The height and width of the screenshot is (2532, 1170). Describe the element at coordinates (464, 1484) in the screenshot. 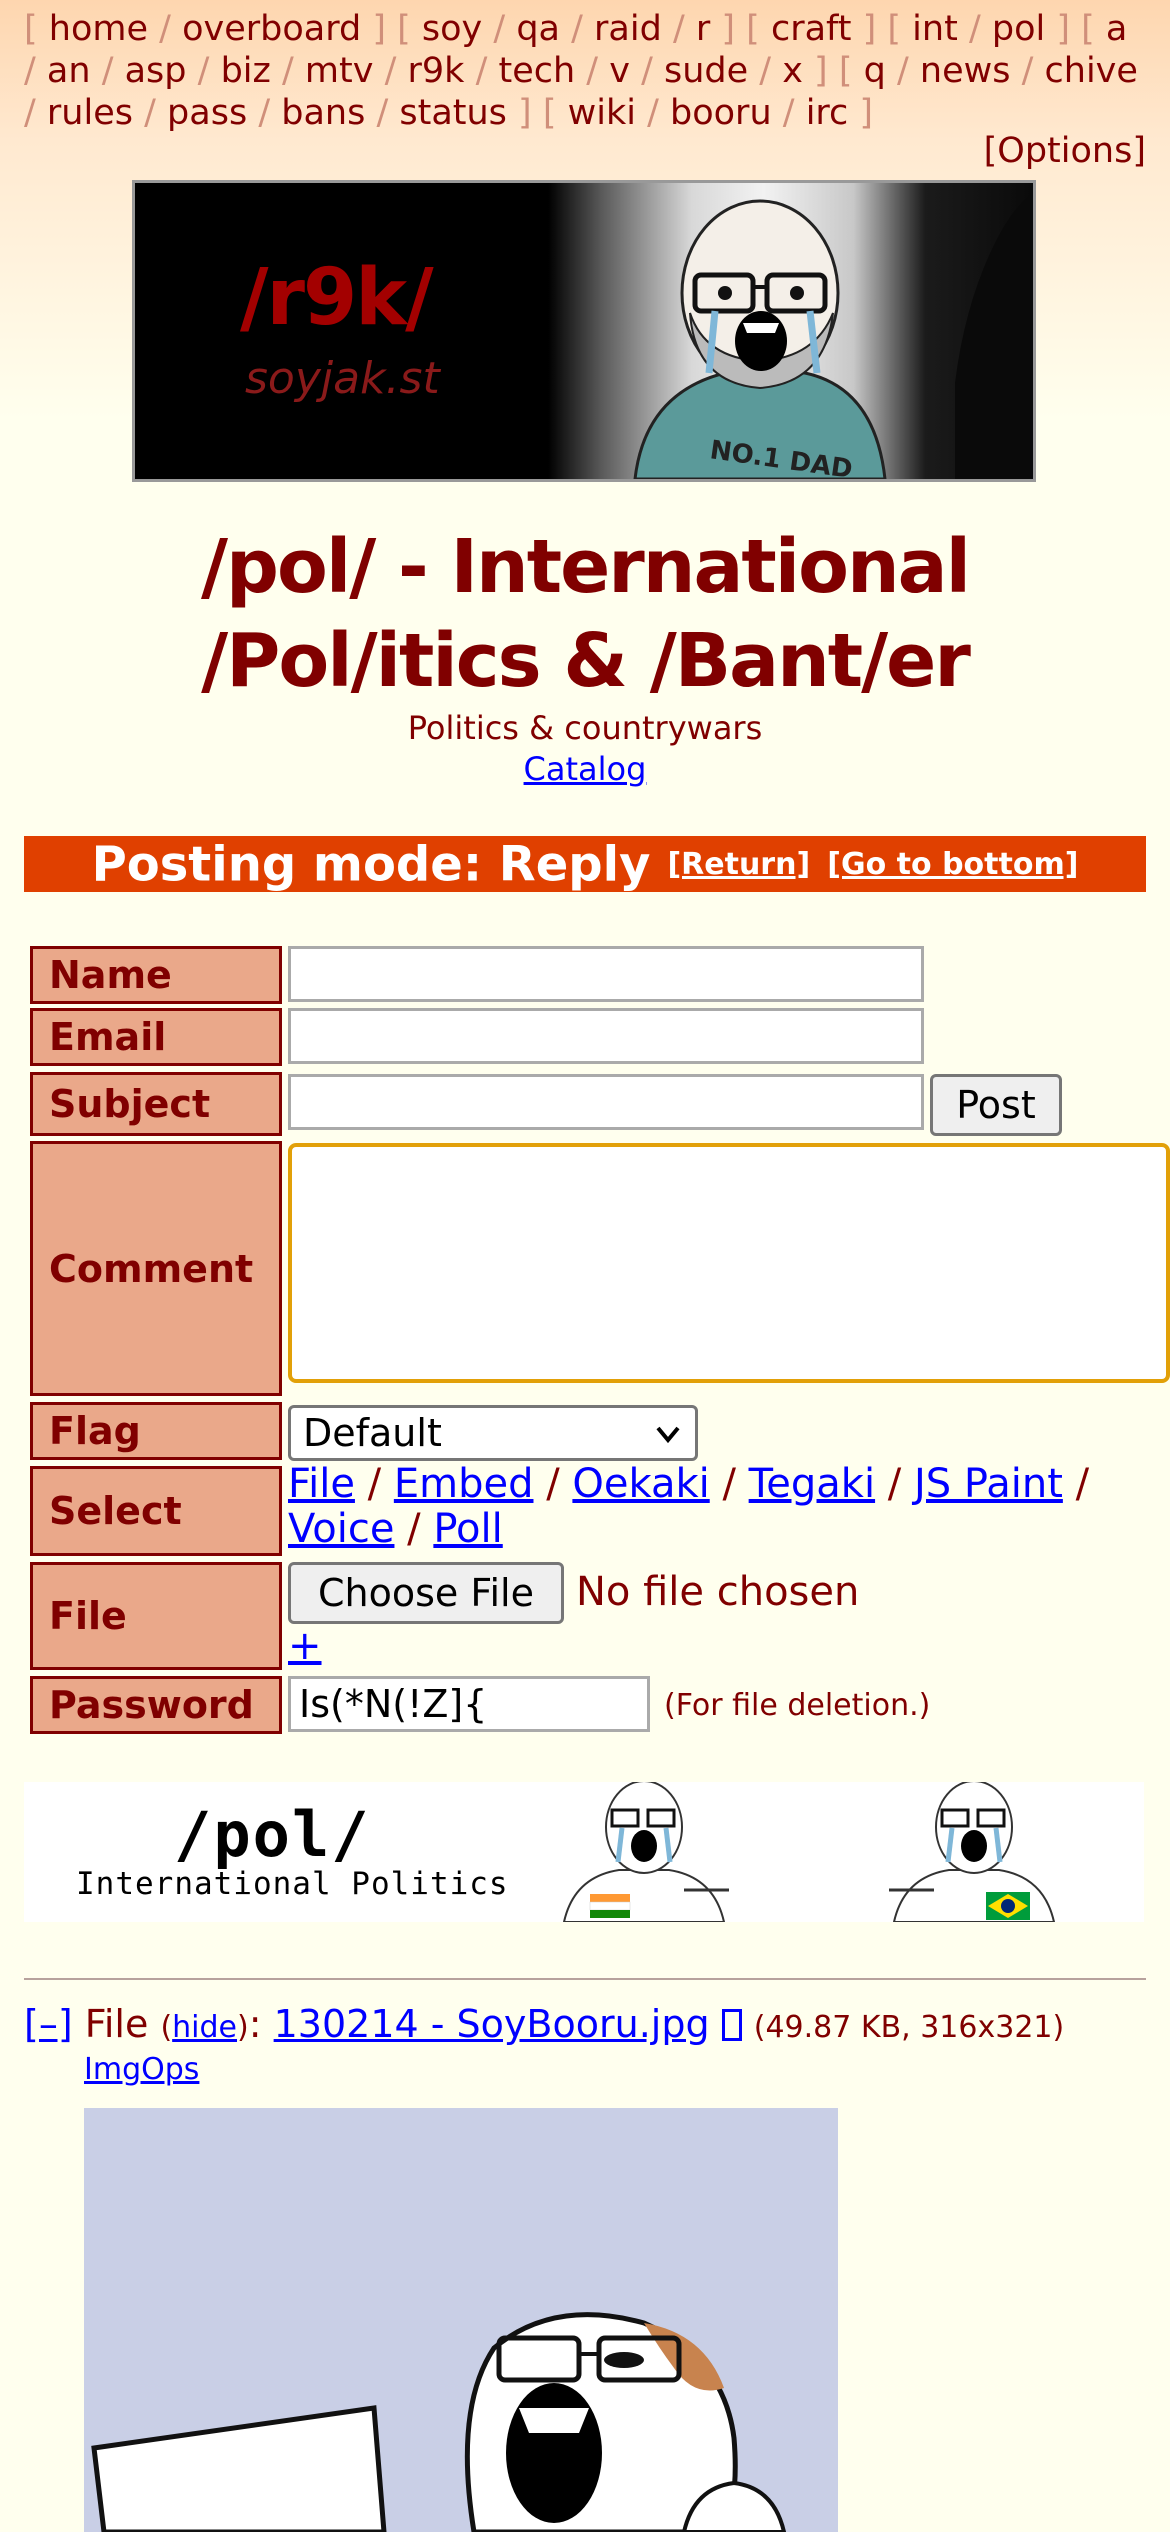

I see `select-embed-link: Embed` at that location.